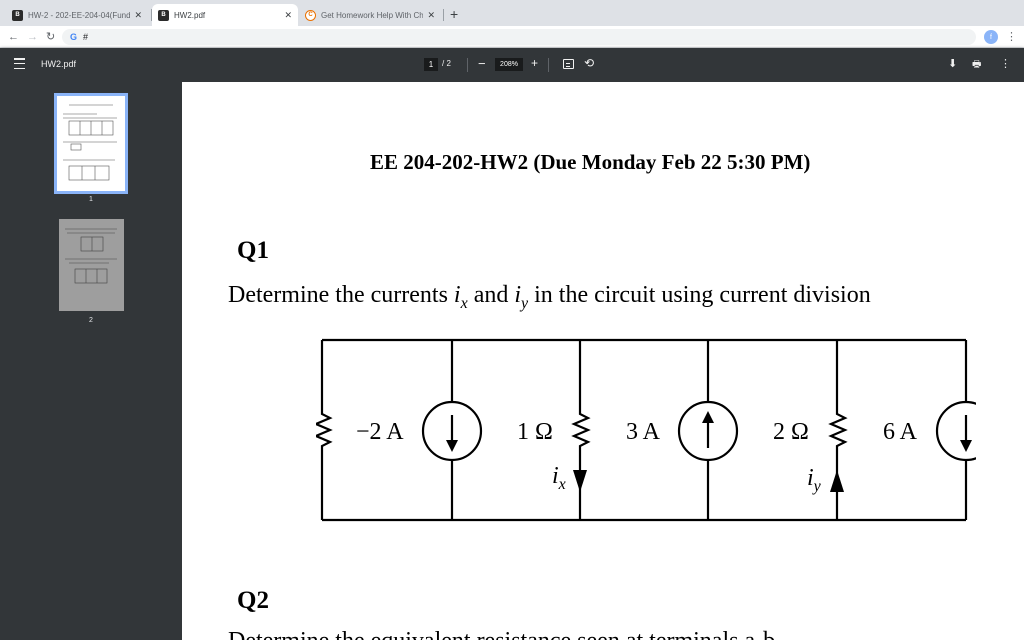 Image resolution: width=1024 pixels, height=640 pixels. What do you see at coordinates (580, 481) in the screenshot?
I see `ix-down-arrow-icon` at bounding box center [580, 481].